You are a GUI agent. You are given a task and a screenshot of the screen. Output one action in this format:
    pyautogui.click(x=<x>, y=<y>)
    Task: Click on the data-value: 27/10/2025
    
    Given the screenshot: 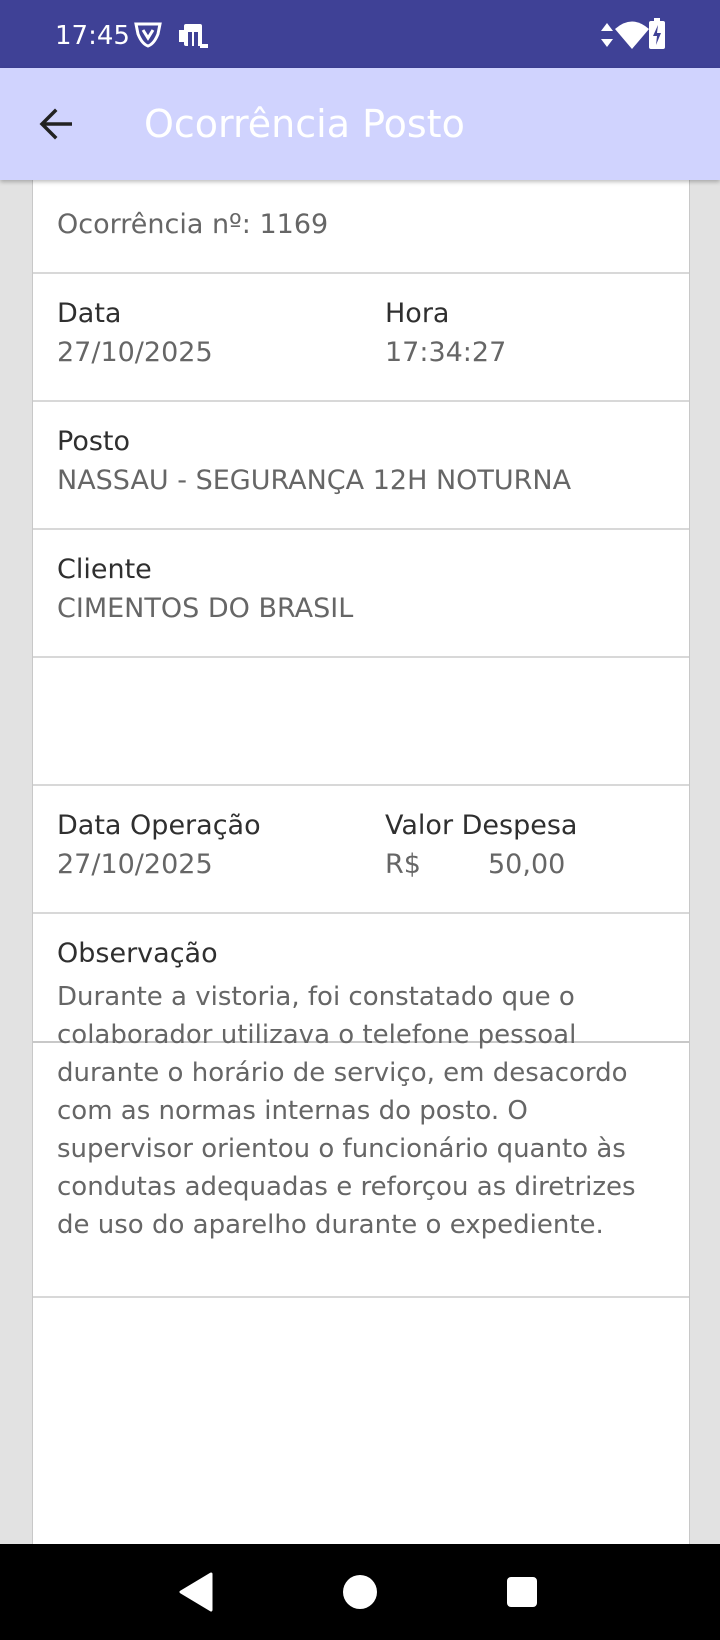 What is the action you would take?
    pyautogui.click(x=135, y=352)
    